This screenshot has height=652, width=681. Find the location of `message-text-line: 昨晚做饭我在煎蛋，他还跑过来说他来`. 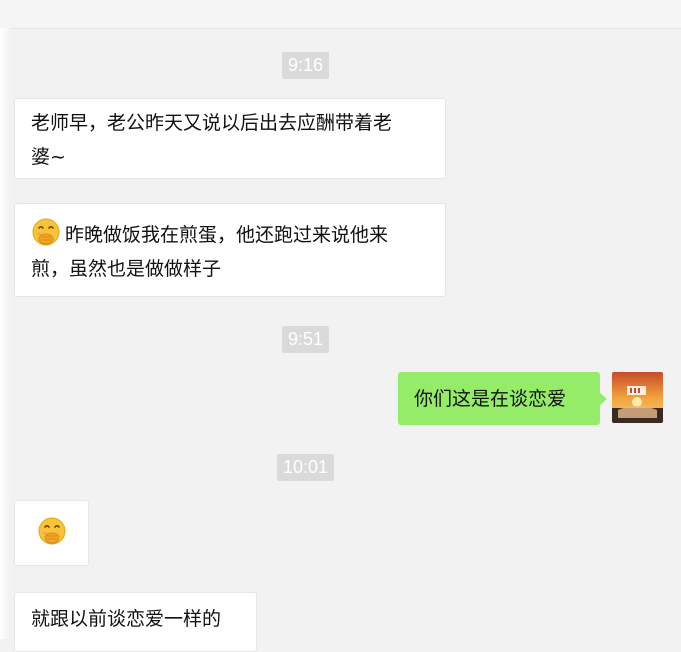

message-text-line: 昨晚做饭我在煎蛋，他还跑过来说他来 is located at coordinates (230, 234).